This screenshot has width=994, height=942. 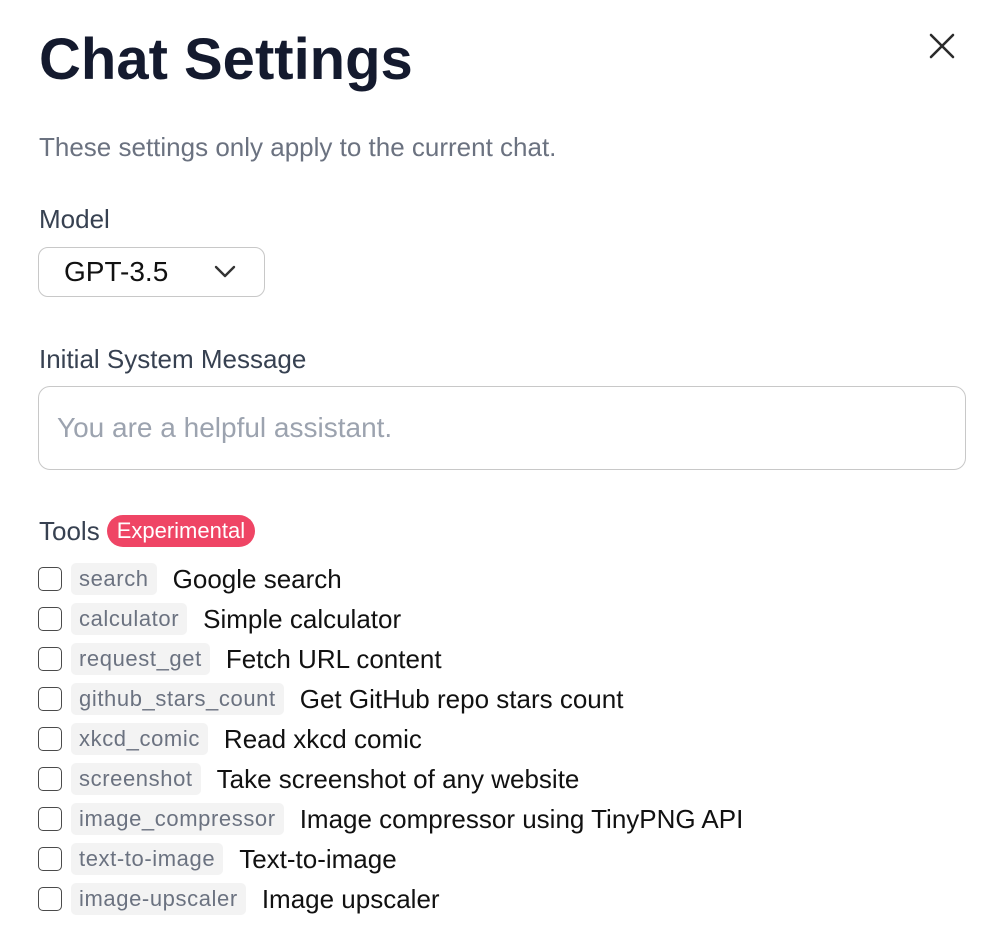 What do you see at coordinates (147, 859) in the screenshot?
I see `tool-code: text-to-image` at bounding box center [147, 859].